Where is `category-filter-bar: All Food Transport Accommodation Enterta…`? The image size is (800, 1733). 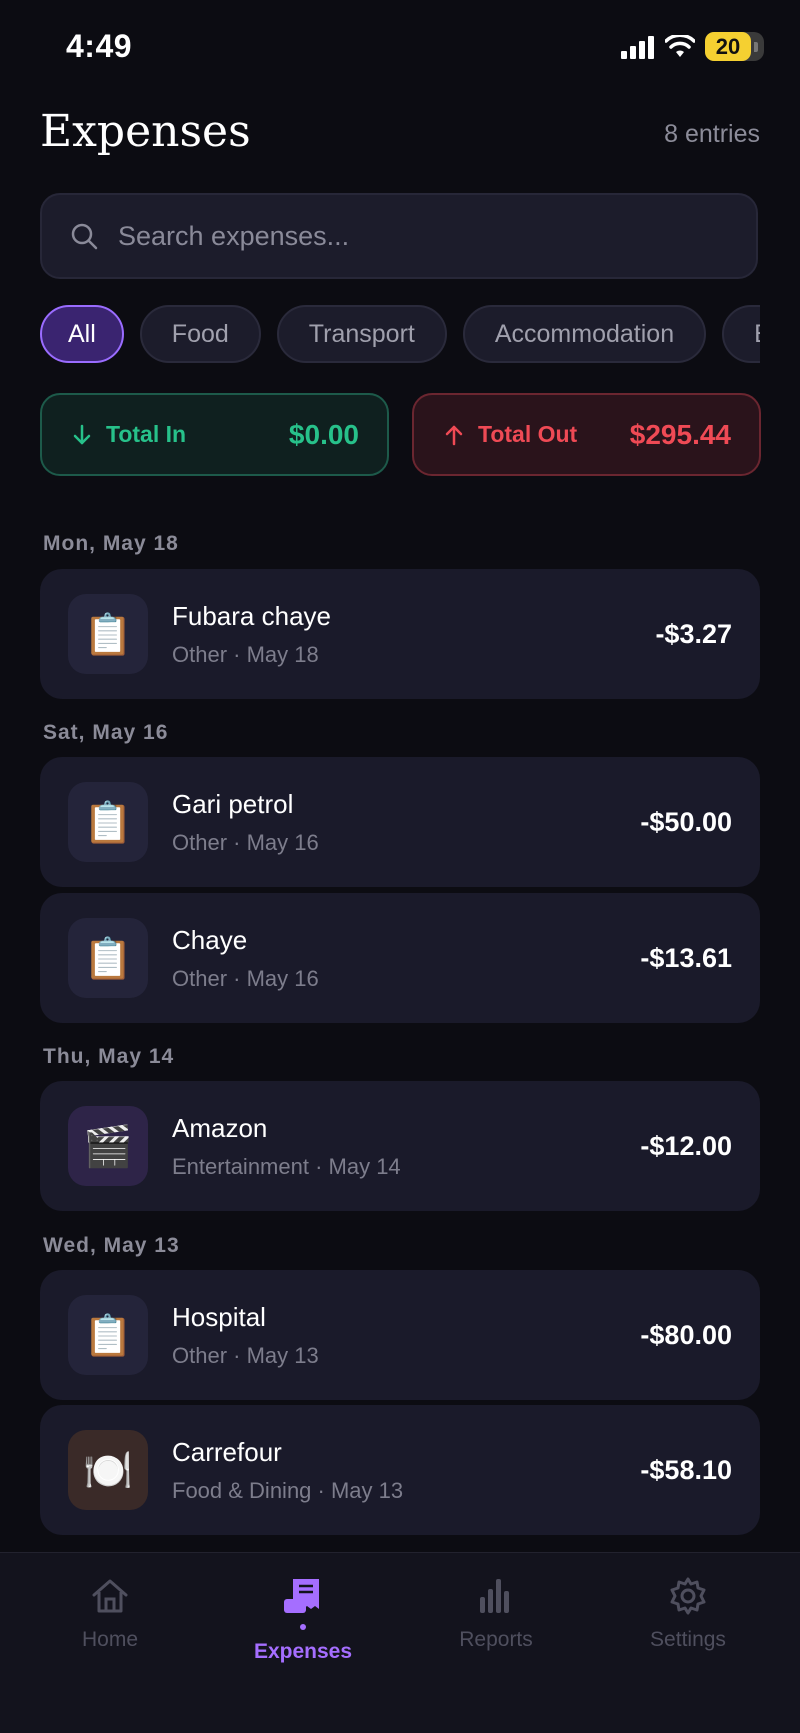 category-filter-bar: All Food Transport Accommodation Enterta… is located at coordinates (400, 336).